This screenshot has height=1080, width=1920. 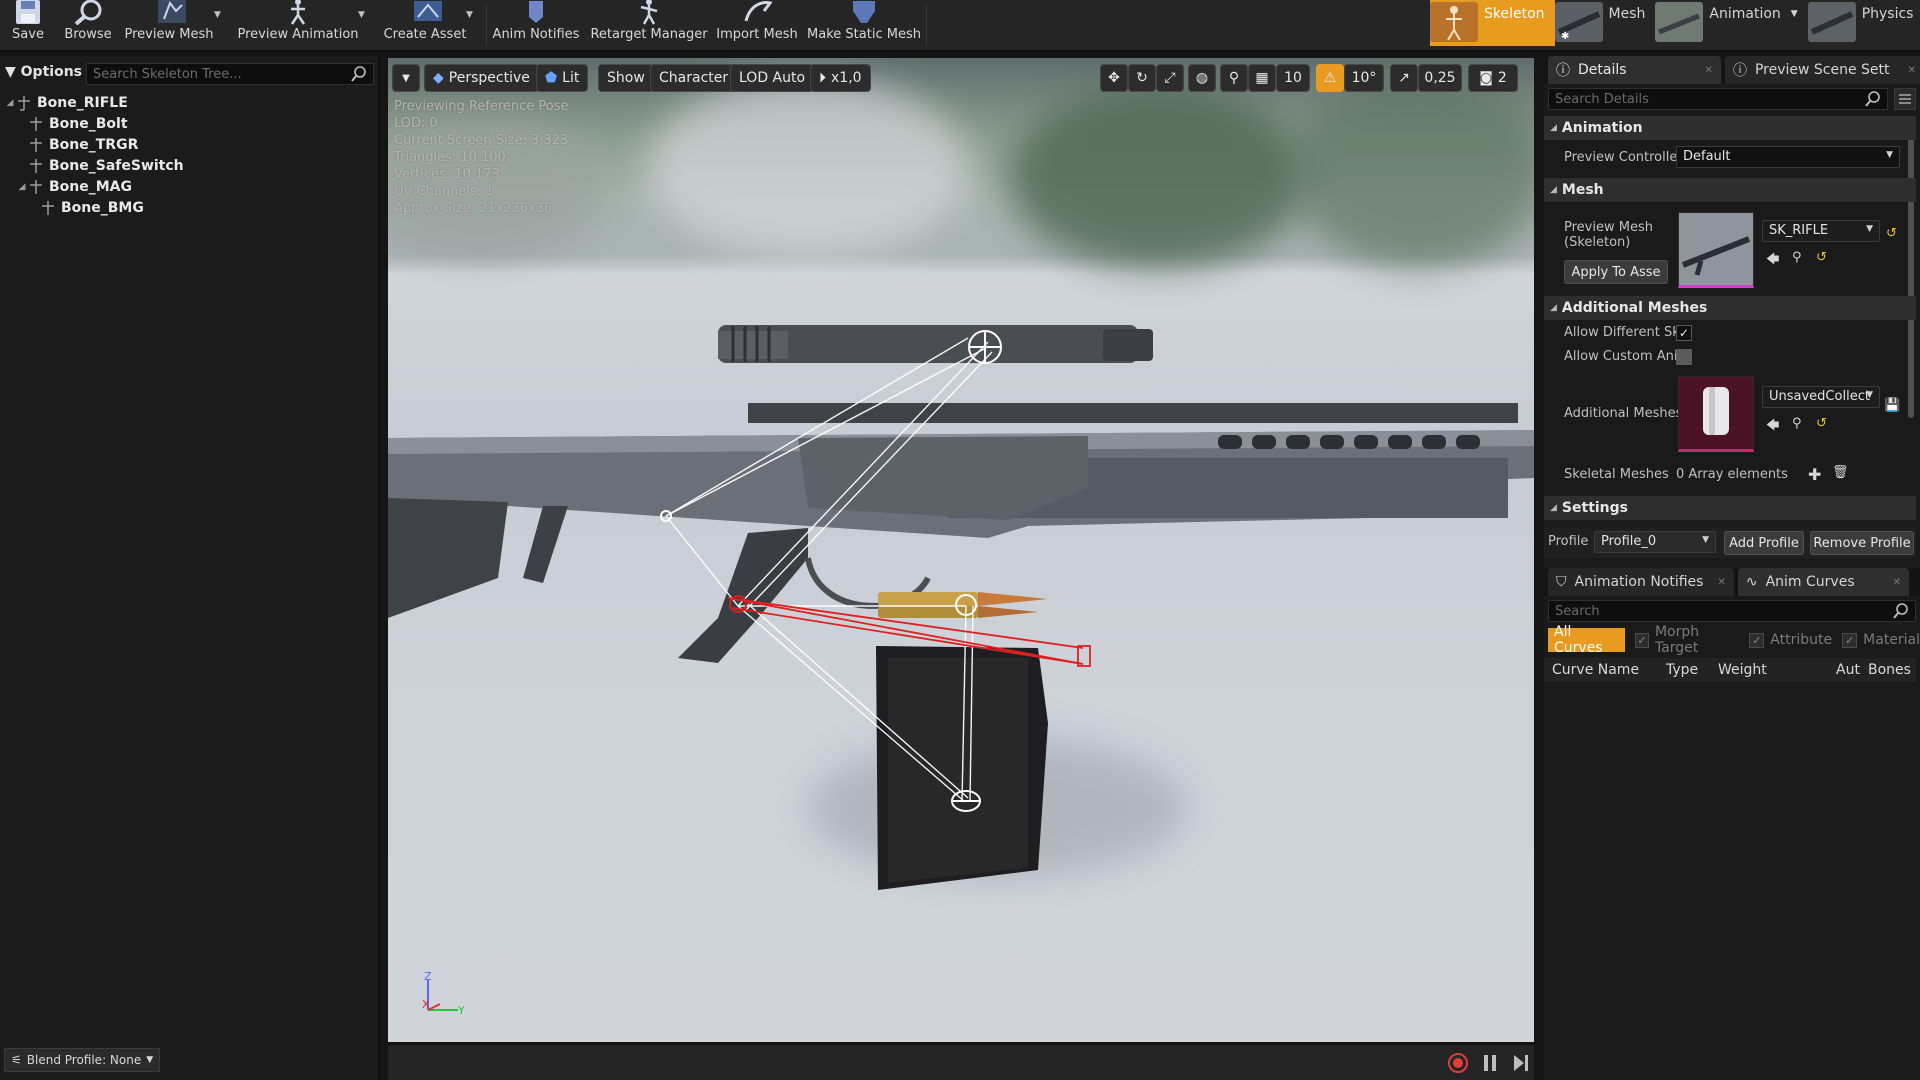 What do you see at coordinates (772, 78) in the screenshot?
I see `lod-button: LOD Auto` at bounding box center [772, 78].